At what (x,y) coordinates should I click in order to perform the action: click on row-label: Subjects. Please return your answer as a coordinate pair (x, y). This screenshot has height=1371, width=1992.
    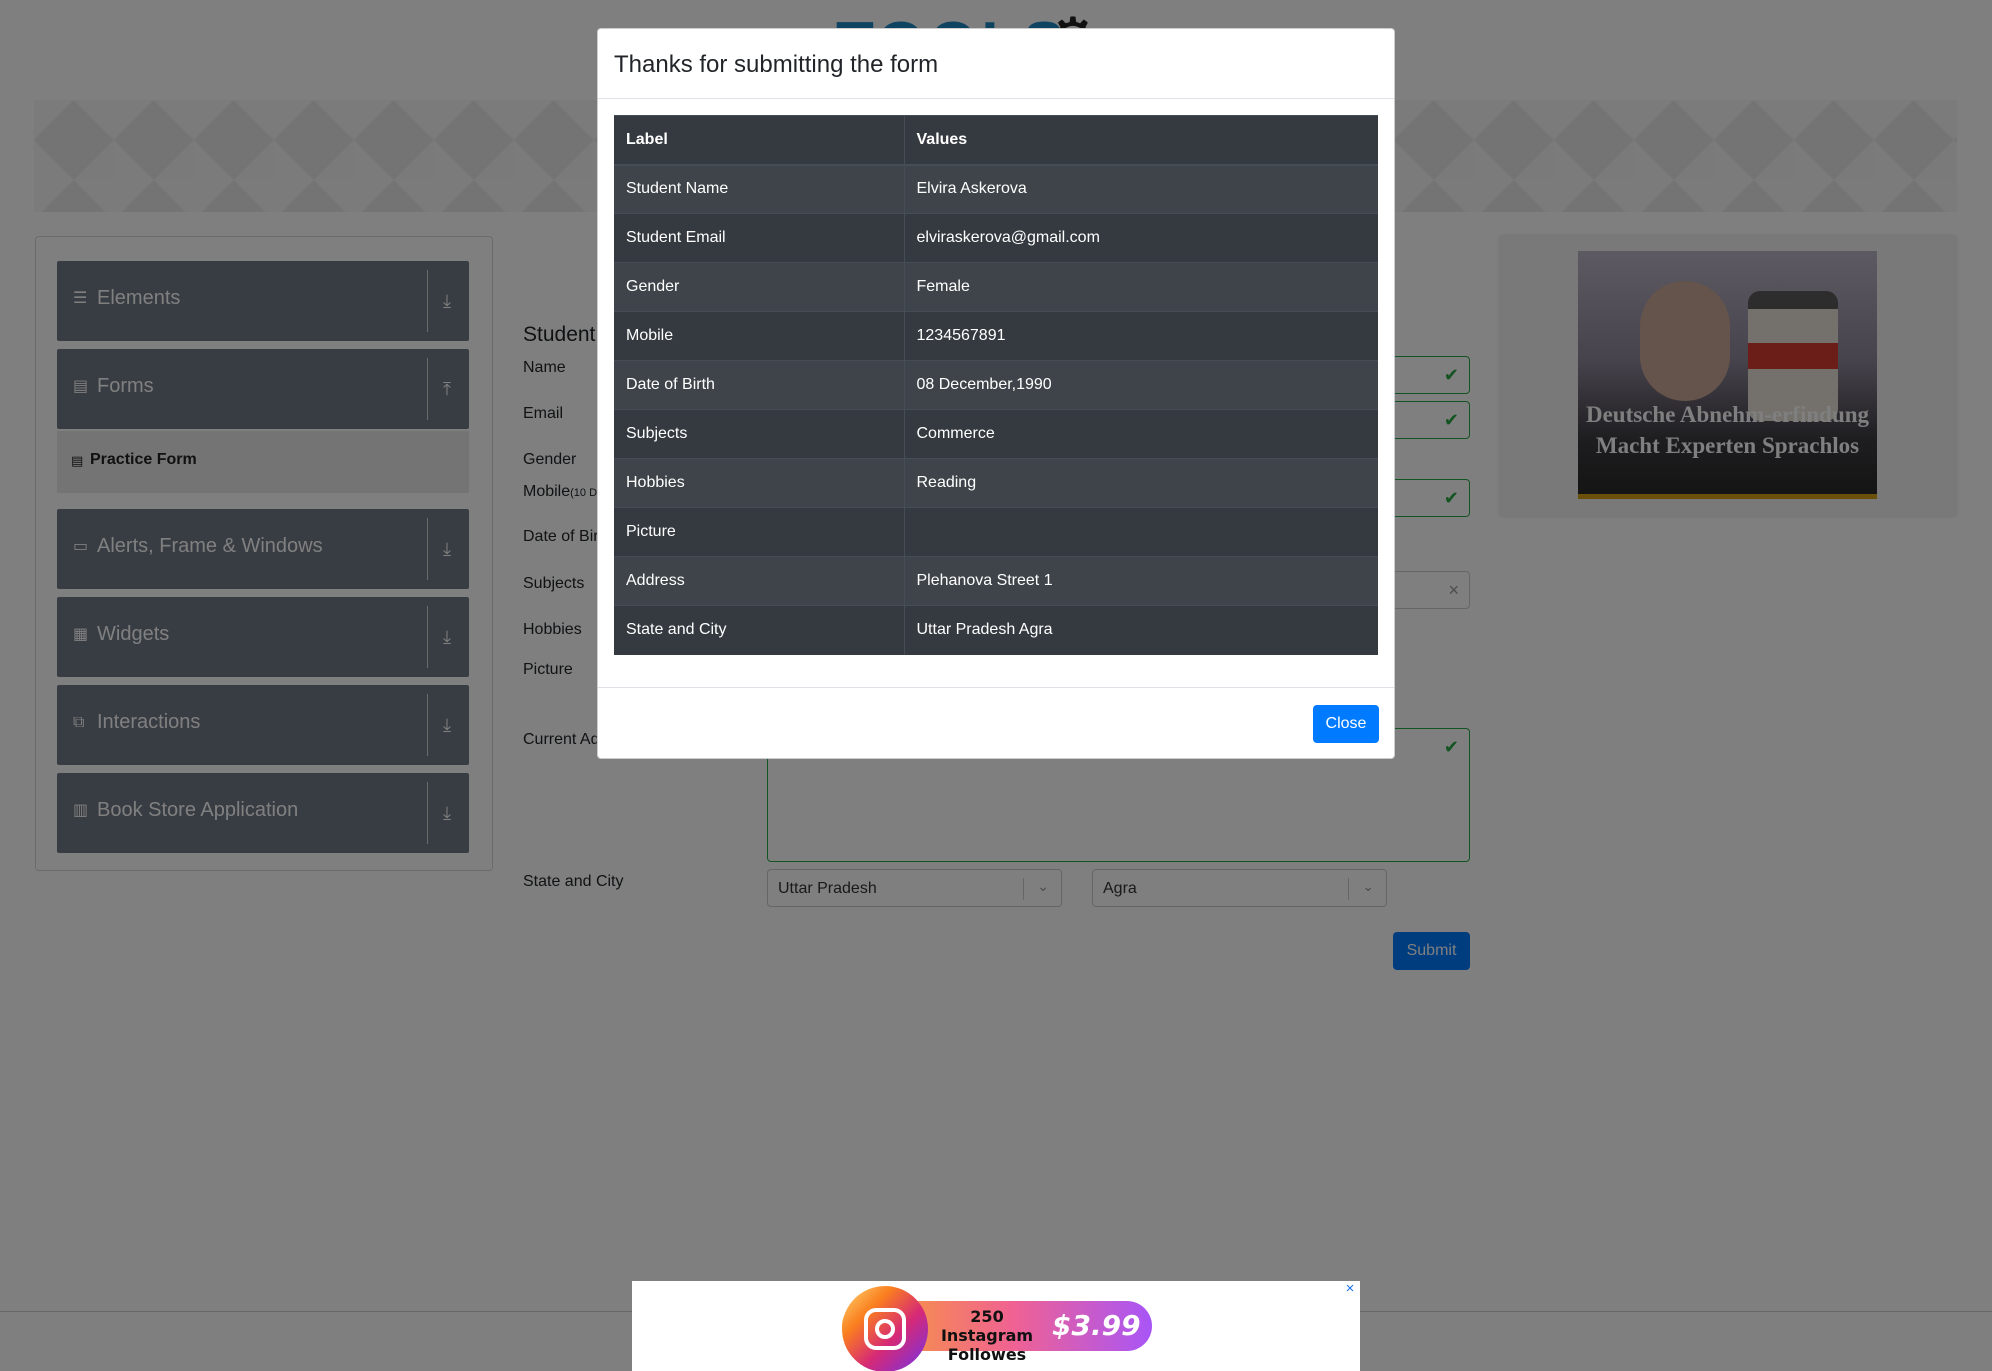
    Looking at the image, I should click on (759, 434).